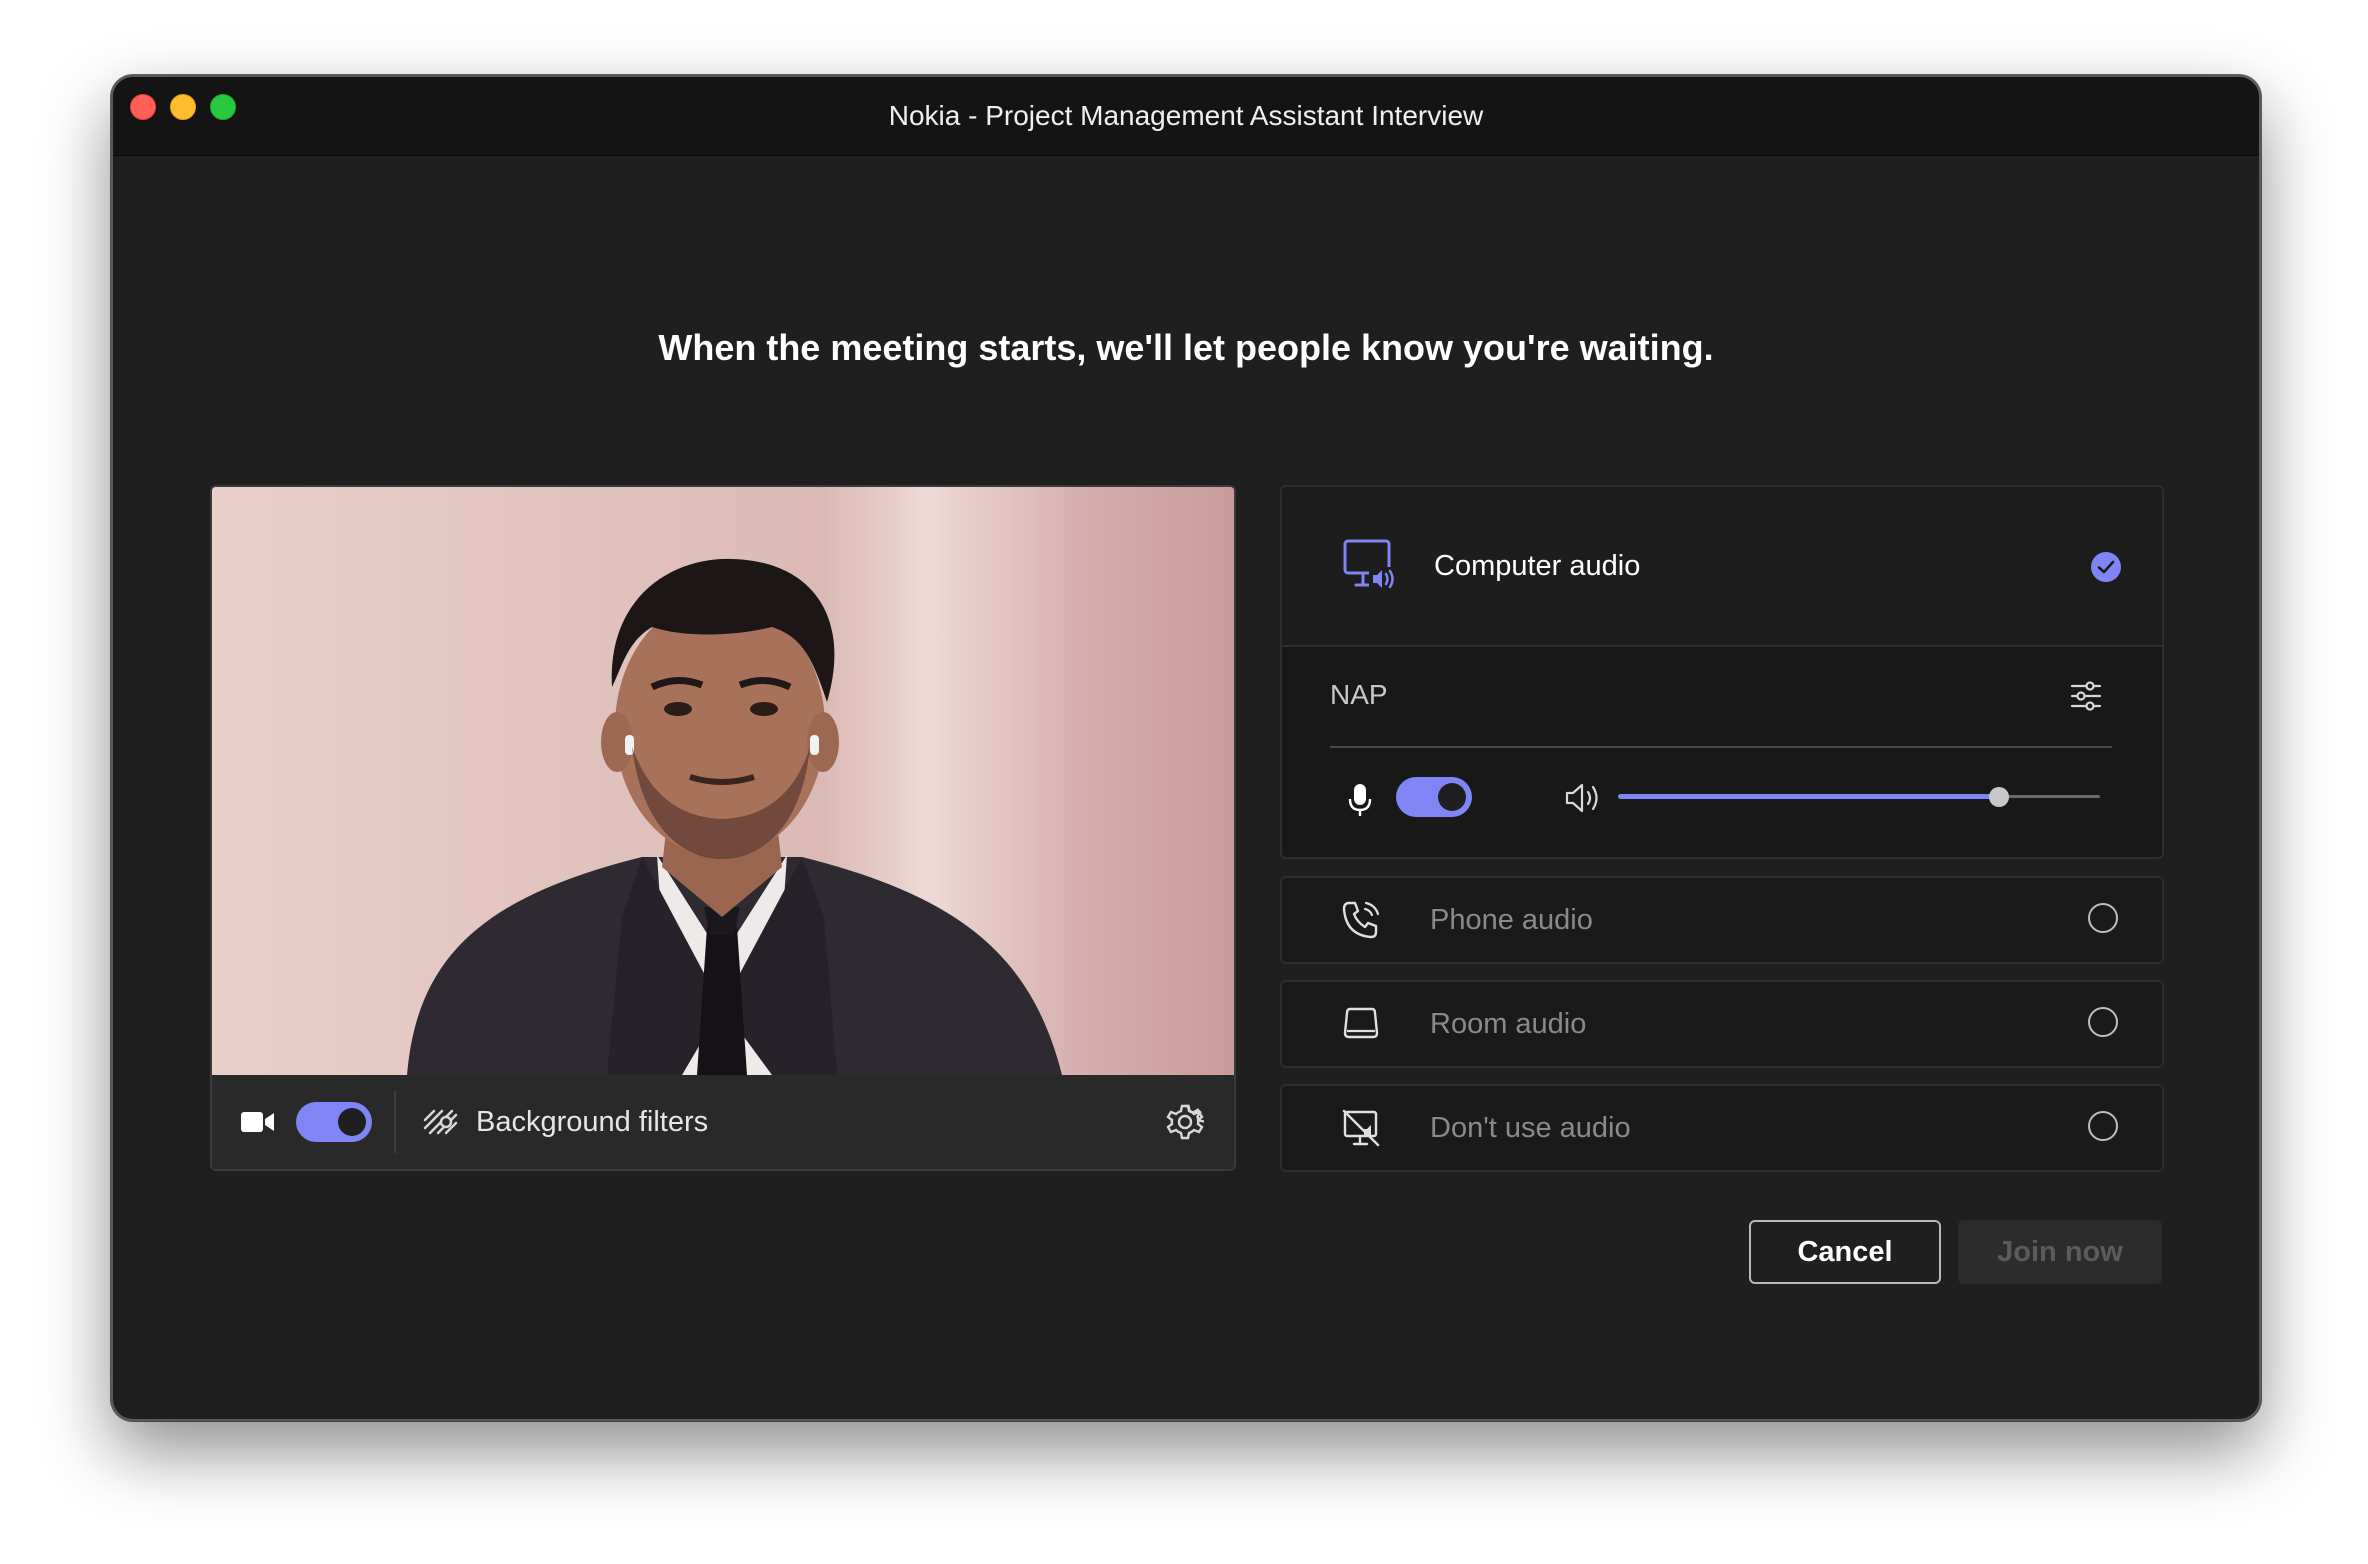  Describe the element at coordinates (2103, 918) in the screenshot. I see `phone-audio-radio` at that location.